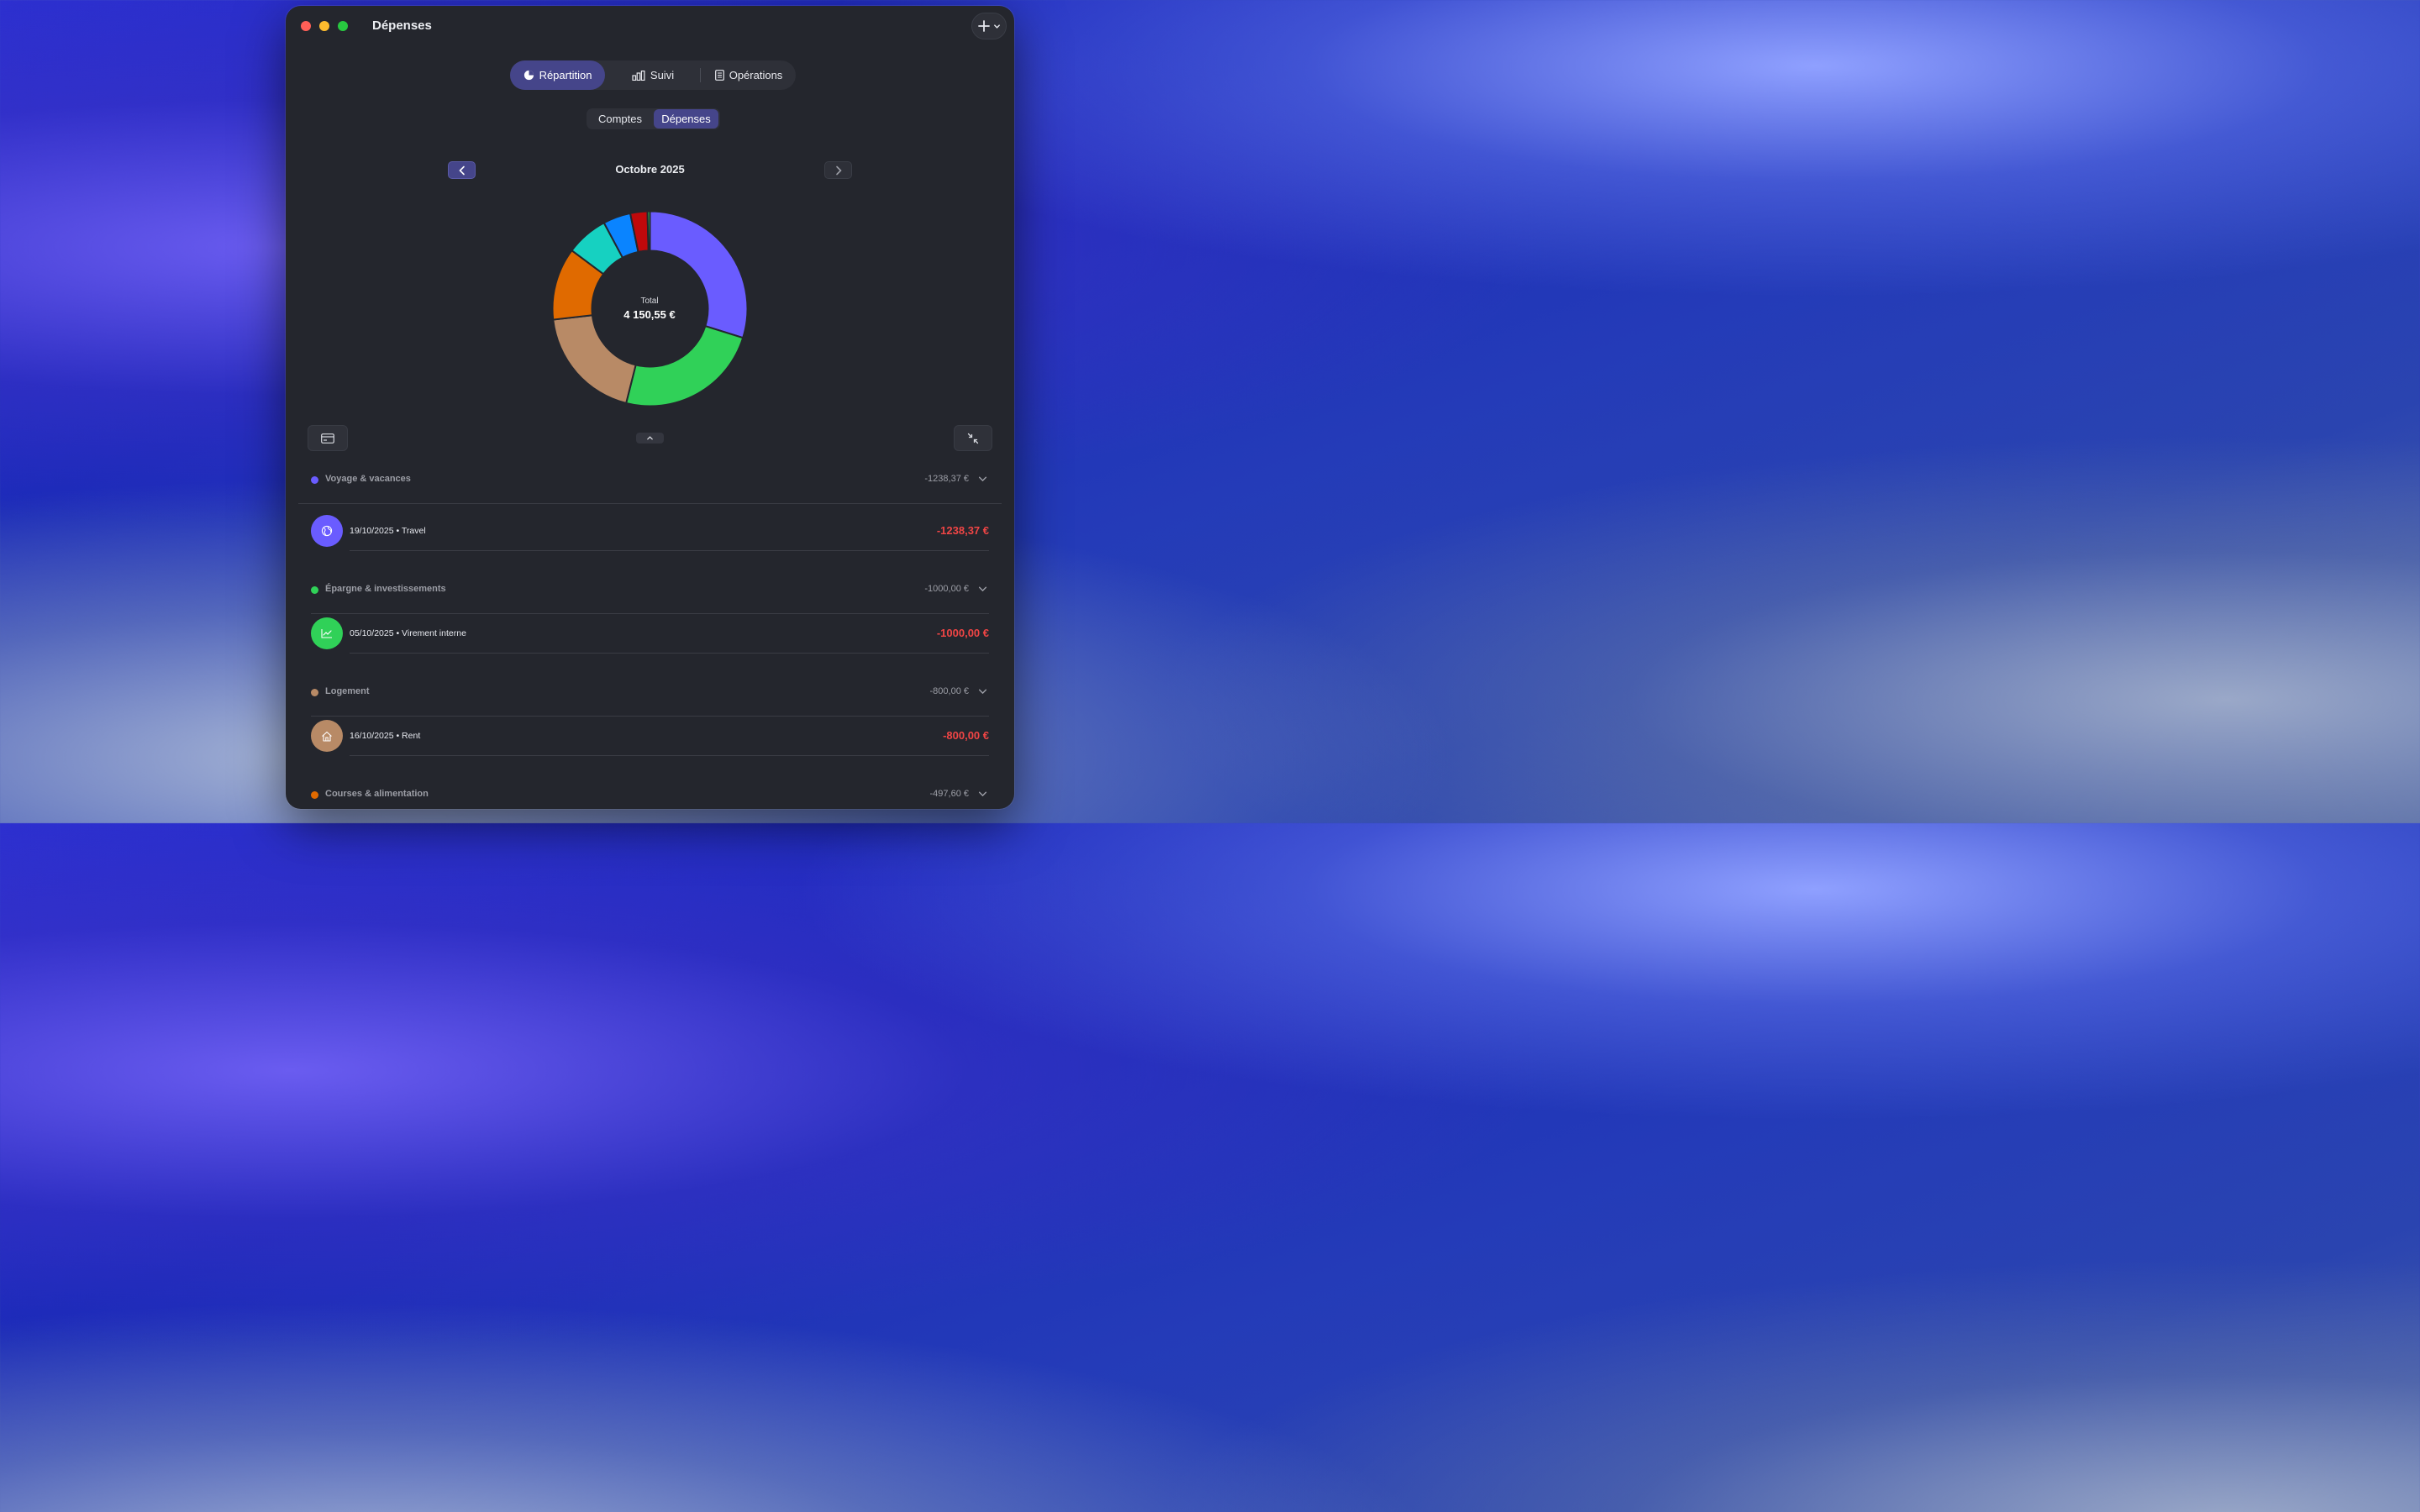 The width and height of the screenshot is (2420, 1512). What do you see at coordinates (686, 119) in the screenshot?
I see `toggle-depenses: Dépenses` at bounding box center [686, 119].